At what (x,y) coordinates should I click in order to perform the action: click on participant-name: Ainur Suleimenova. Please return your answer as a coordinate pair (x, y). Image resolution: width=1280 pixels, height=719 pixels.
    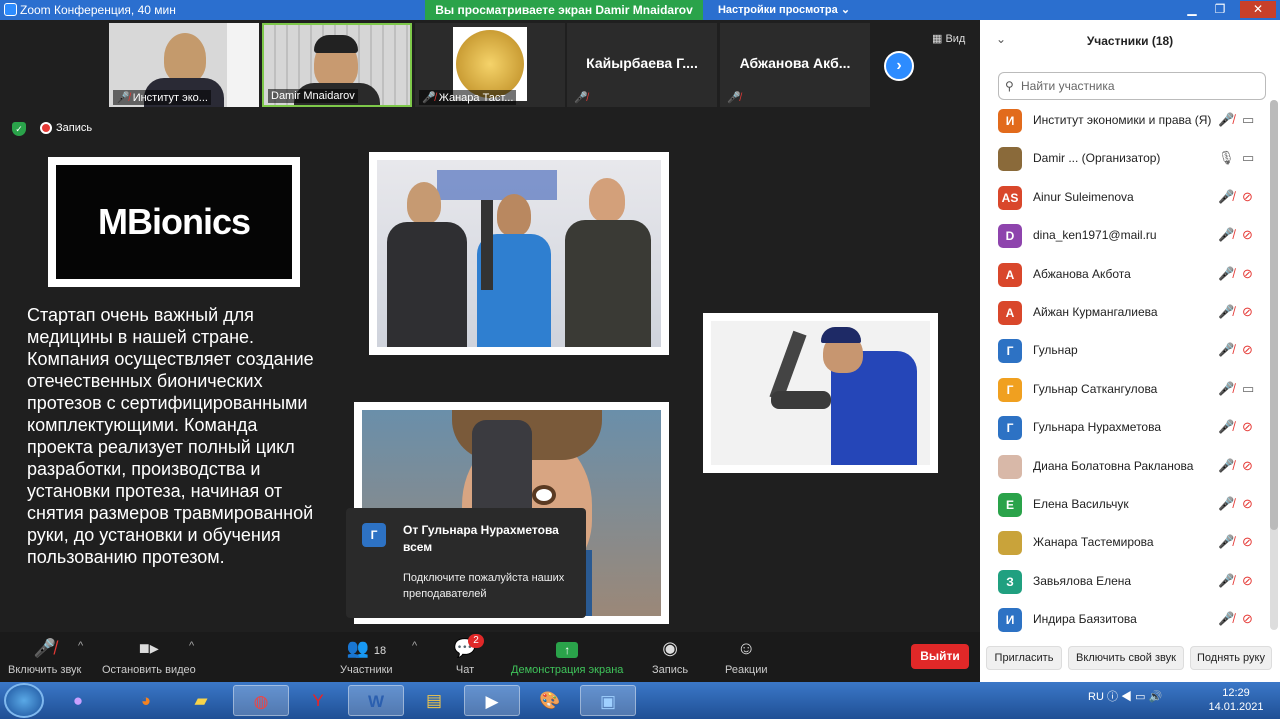
    Looking at the image, I should click on (1083, 196).